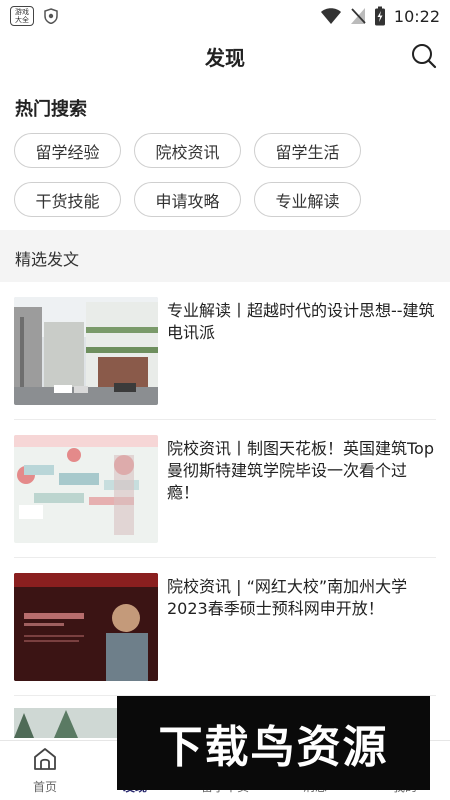  I want to click on tag-chip: 专业解读, so click(307, 199).